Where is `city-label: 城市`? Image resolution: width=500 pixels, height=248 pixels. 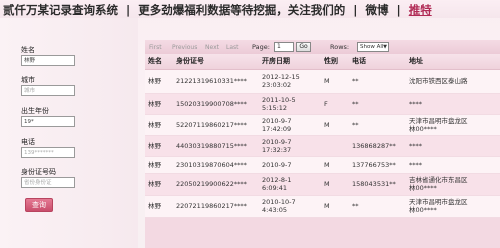
city-label: 城市 is located at coordinates (28, 80).